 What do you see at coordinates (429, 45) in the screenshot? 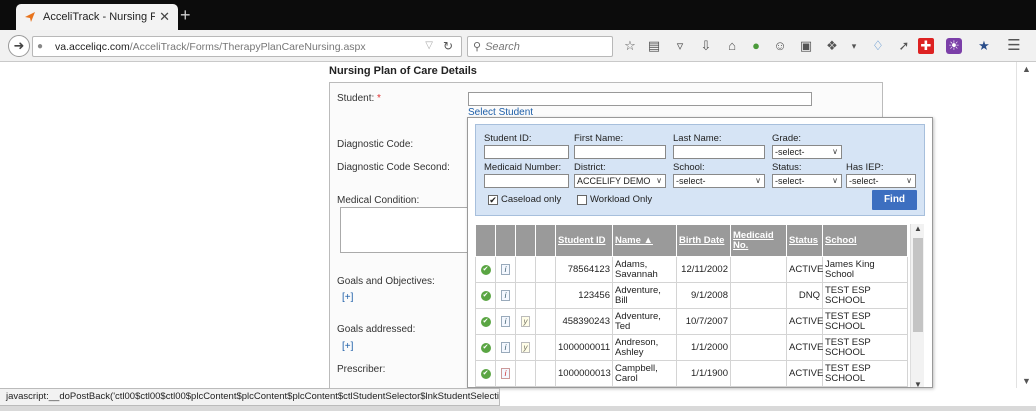
I see `url-dropdown-icon: ▽` at bounding box center [429, 45].